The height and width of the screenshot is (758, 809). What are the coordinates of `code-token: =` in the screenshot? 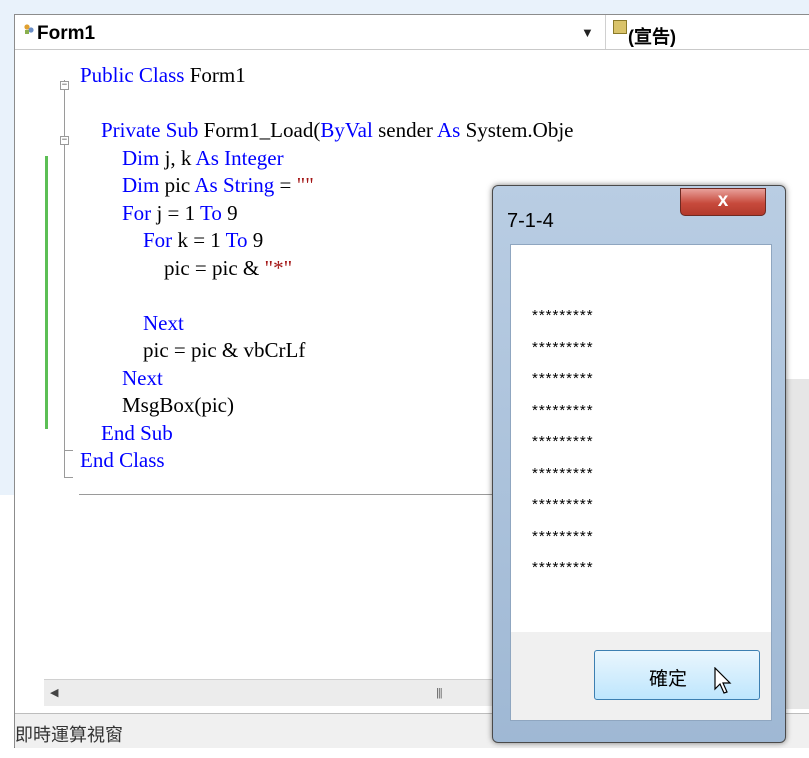 It's located at (285, 185).